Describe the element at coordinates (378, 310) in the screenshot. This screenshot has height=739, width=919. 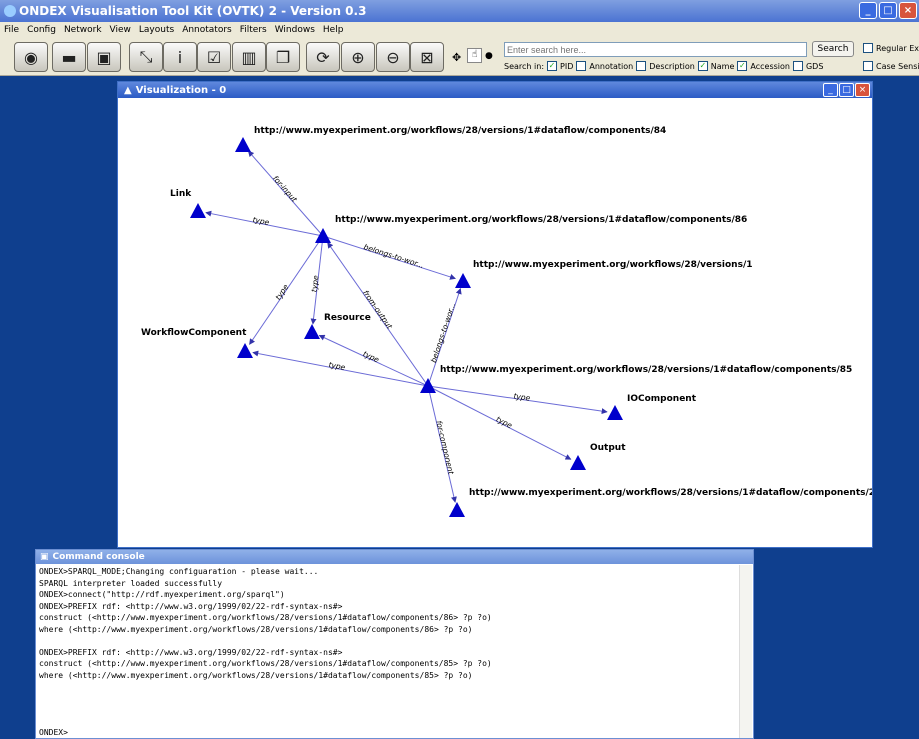
I see `edge-label: from-output` at that location.